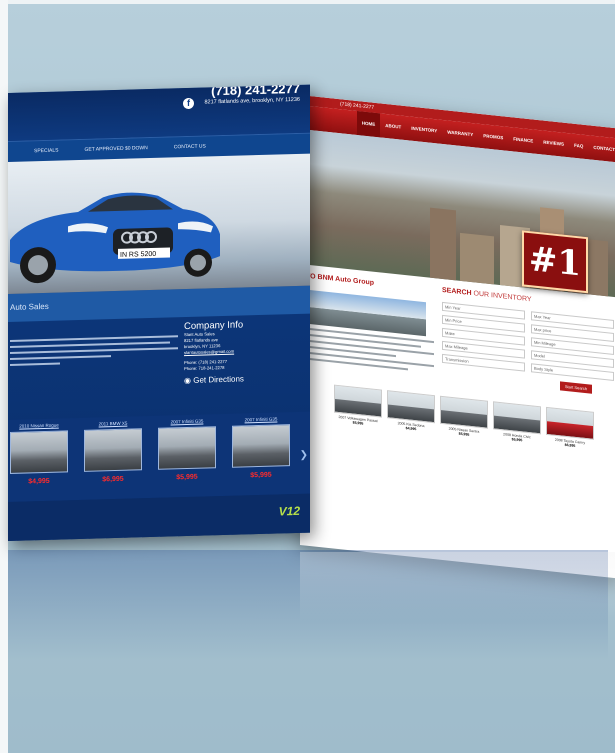 The height and width of the screenshot is (753, 615). What do you see at coordinates (247, 379) in the screenshot?
I see `get-directions-link: ◉ Get Directions` at bounding box center [247, 379].